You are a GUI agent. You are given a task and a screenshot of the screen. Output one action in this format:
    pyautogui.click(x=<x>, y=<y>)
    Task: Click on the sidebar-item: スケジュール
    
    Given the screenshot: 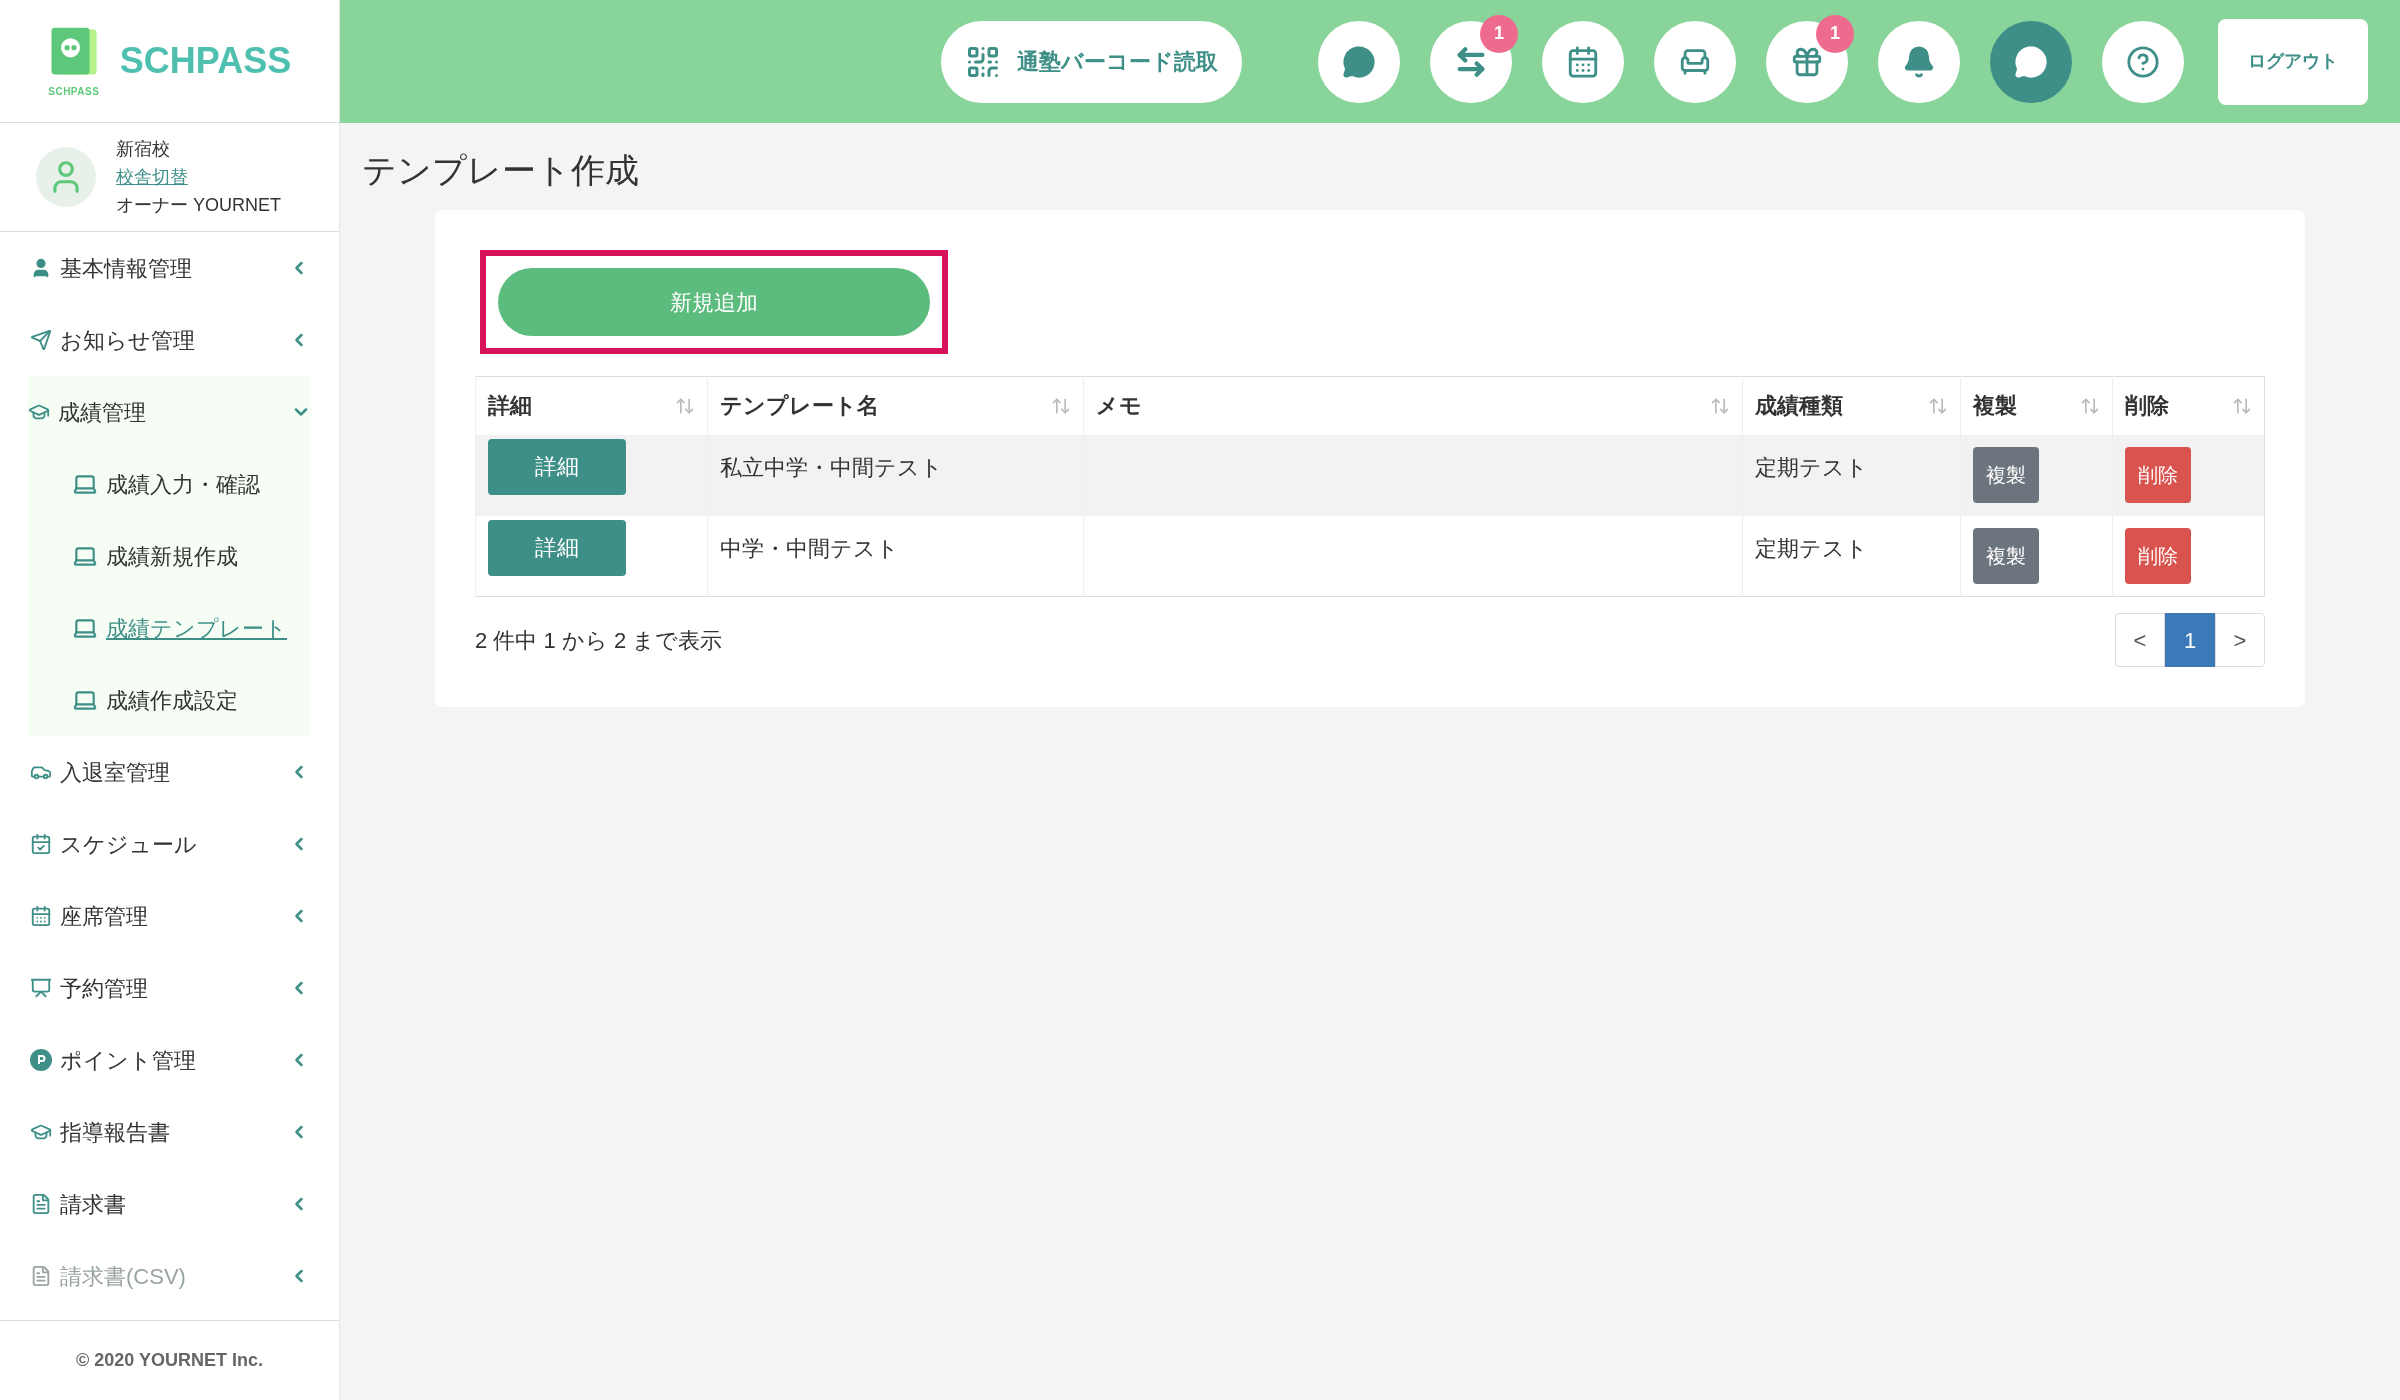 What is the action you would take?
    pyautogui.click(x=169, y=844)
    